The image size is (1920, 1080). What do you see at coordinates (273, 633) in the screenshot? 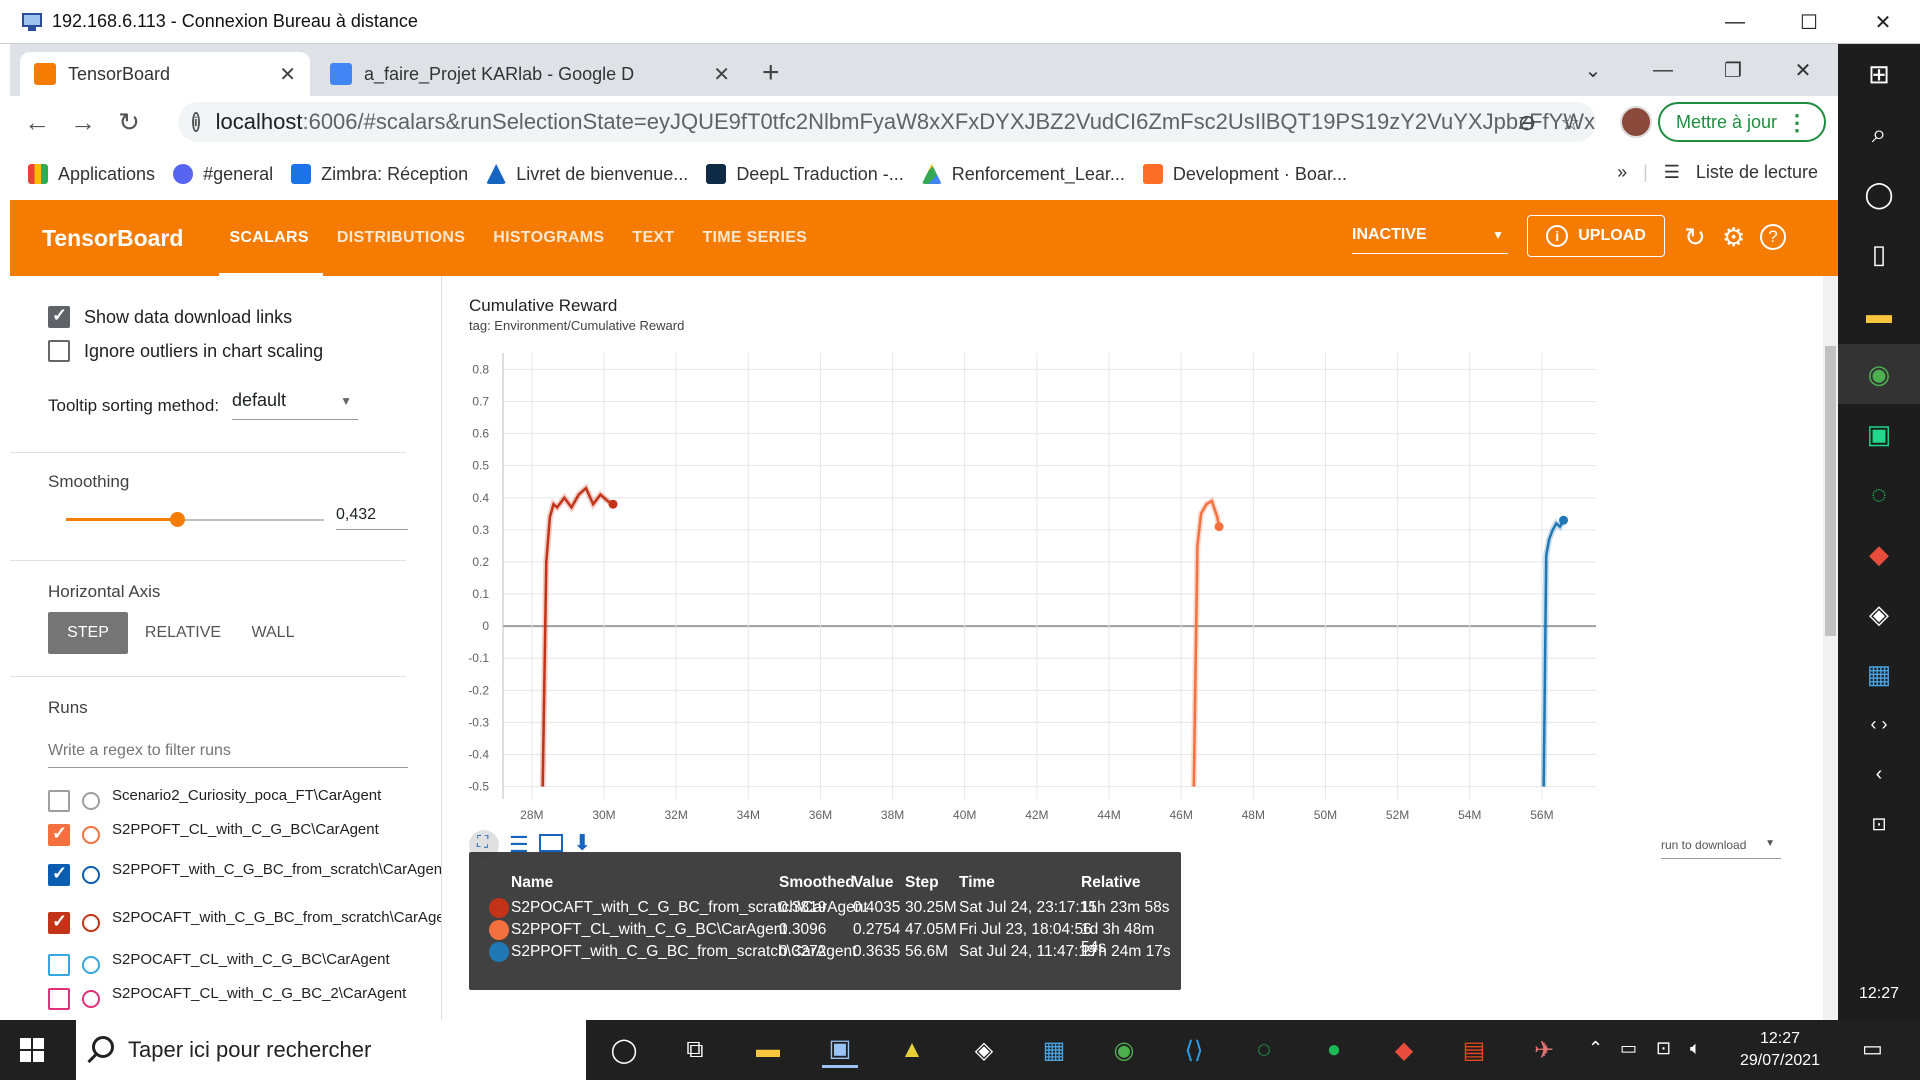
I see `axis-wall-button: WALL` at bounding box center [273, 633].